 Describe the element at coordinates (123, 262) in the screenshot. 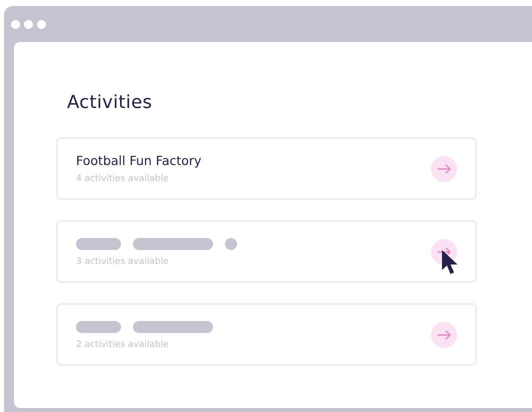

I see `card-subtitle: 3 activities available` at that location.